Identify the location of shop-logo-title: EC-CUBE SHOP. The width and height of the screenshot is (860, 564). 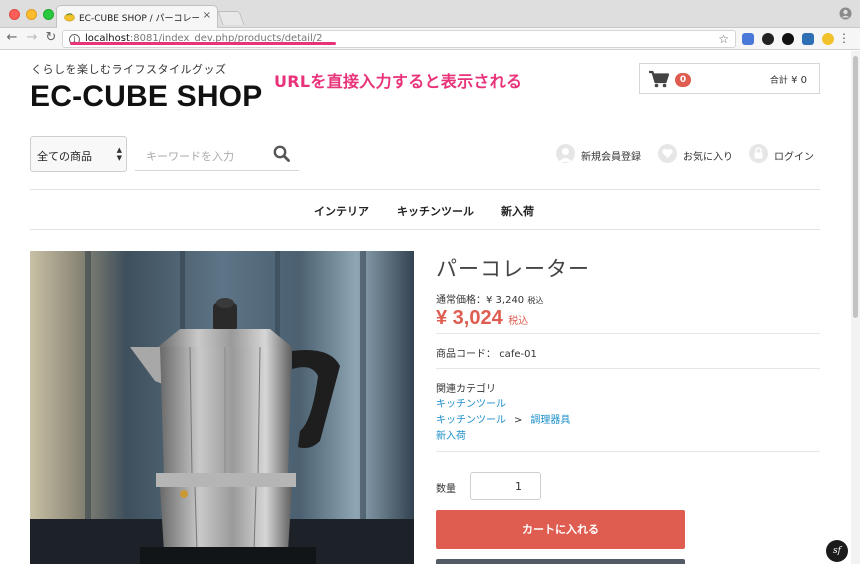
(146, 97).